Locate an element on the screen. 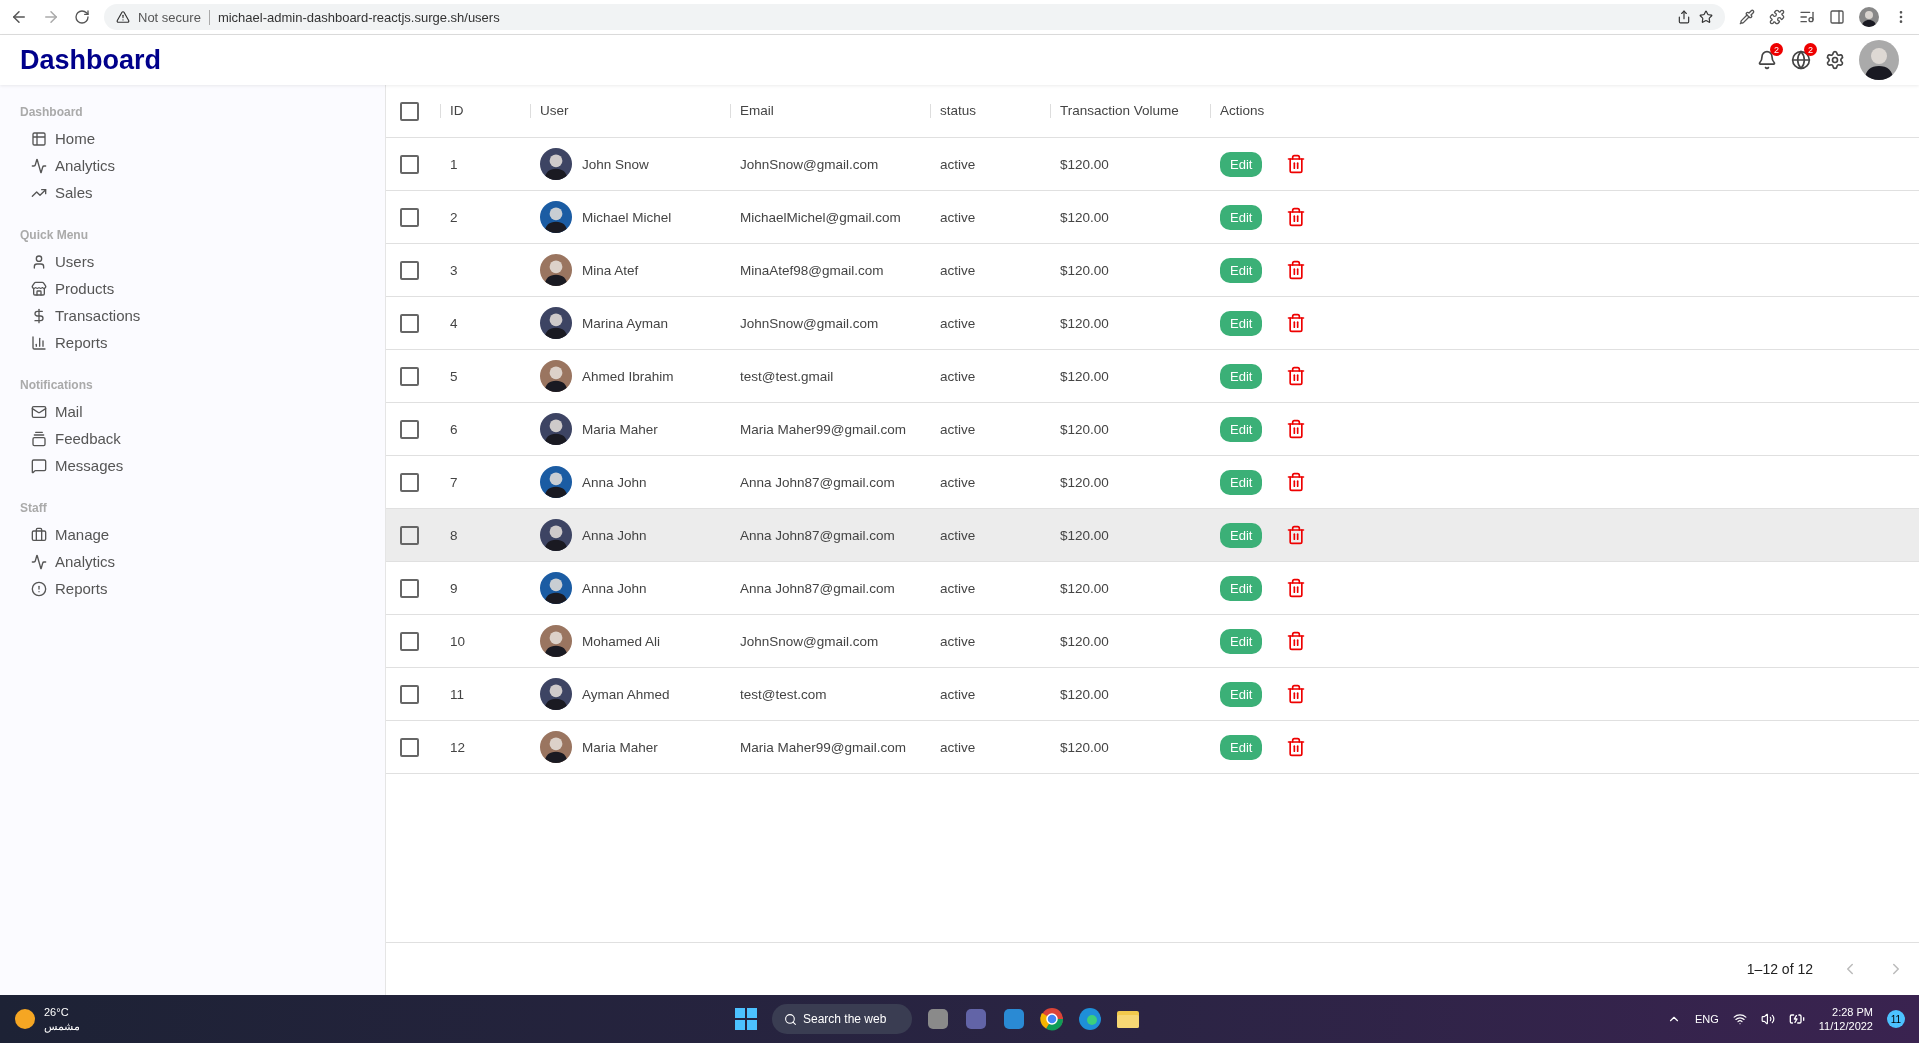 This screenshot has width=1919, height=1043. column-header: Transaction Volume is located at coordinates (1114, 111).